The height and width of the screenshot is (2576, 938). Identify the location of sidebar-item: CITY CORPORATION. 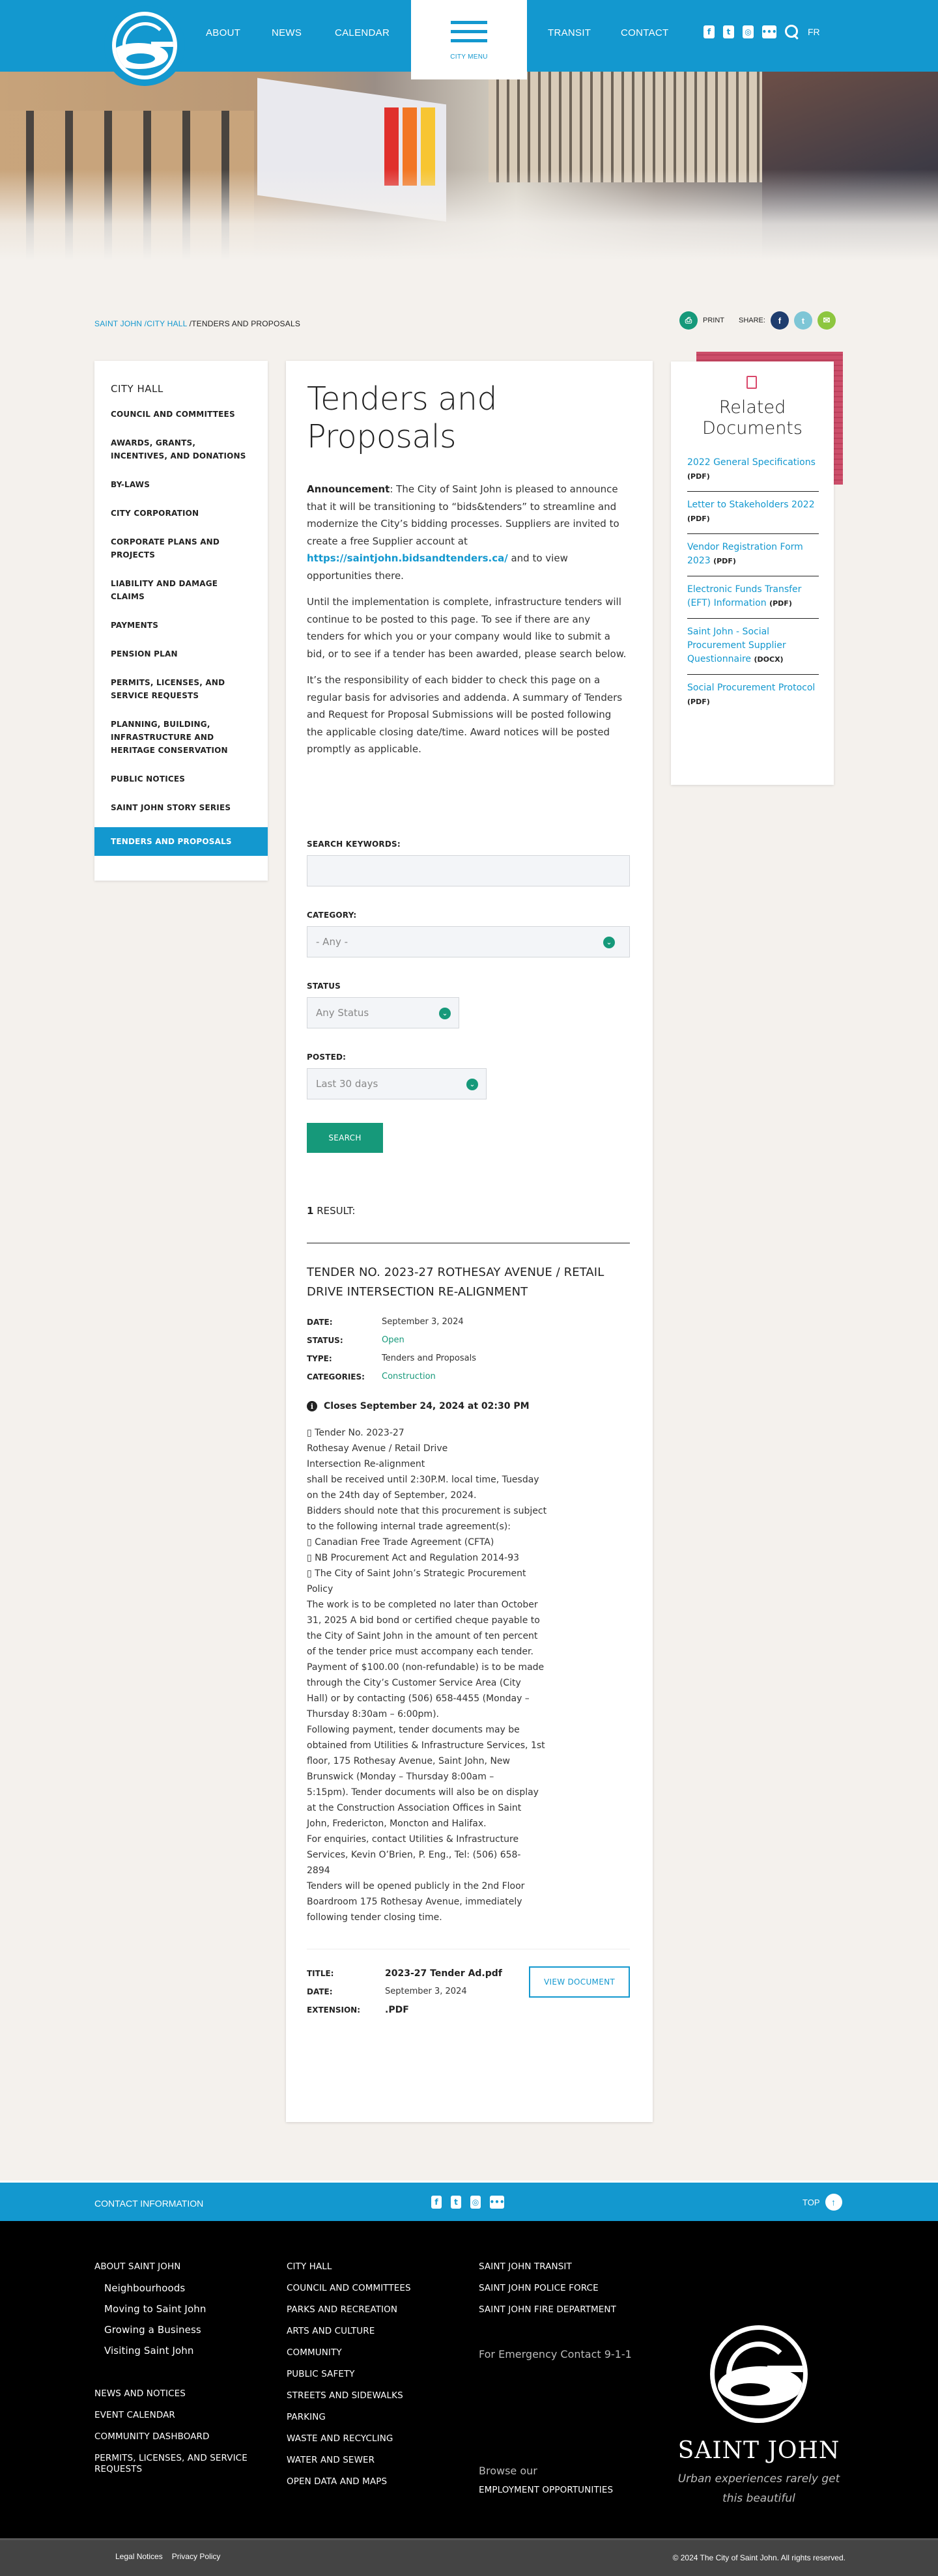
(181, 513).